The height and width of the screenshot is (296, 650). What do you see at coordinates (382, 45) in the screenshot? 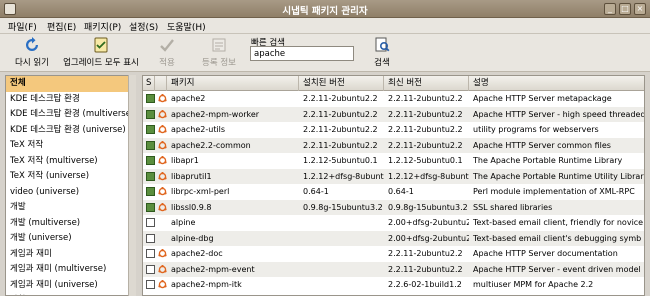
I see `search-icon` at bounding box center [382, 45].